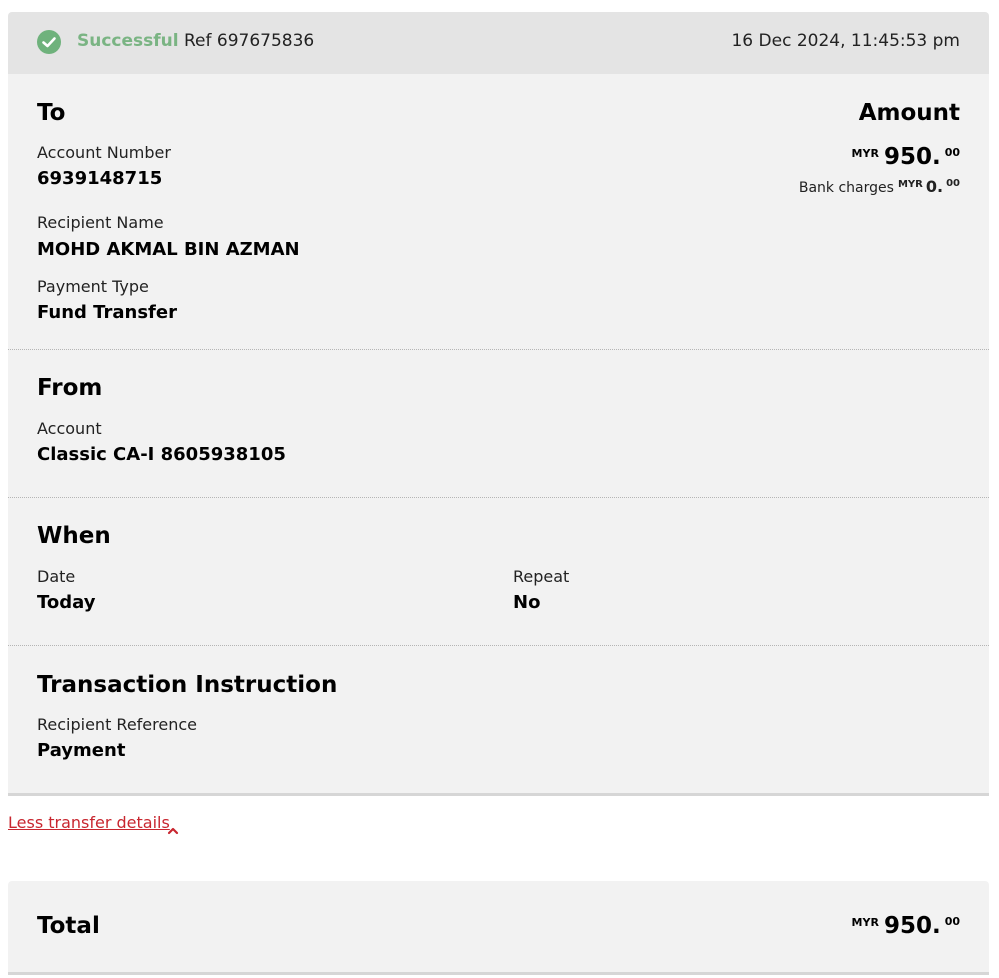 The image size is (999, 978). Describe the element at coordinates (100, 178) in the screenshot. I see `account-number-value: 6939148715` at that location.